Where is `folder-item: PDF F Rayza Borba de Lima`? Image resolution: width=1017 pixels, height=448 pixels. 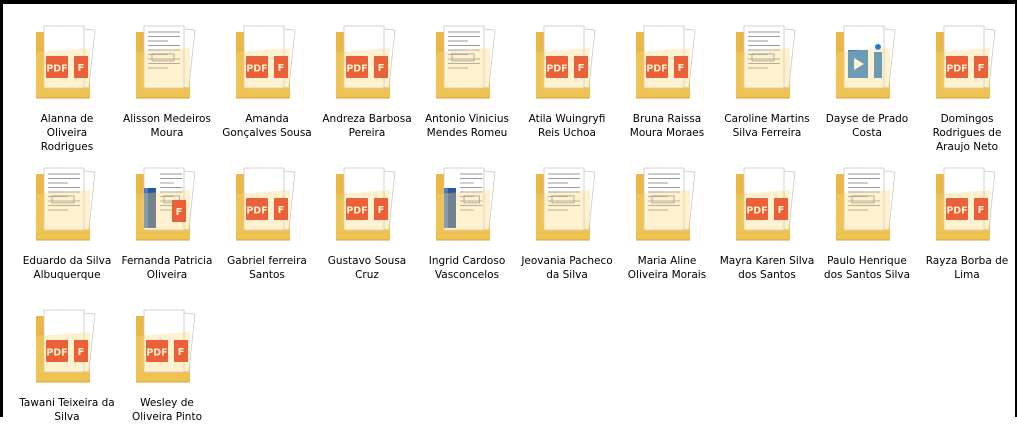 folder-item: PDF F Rayza Borba de Lima is located at coordinates (967, 235).